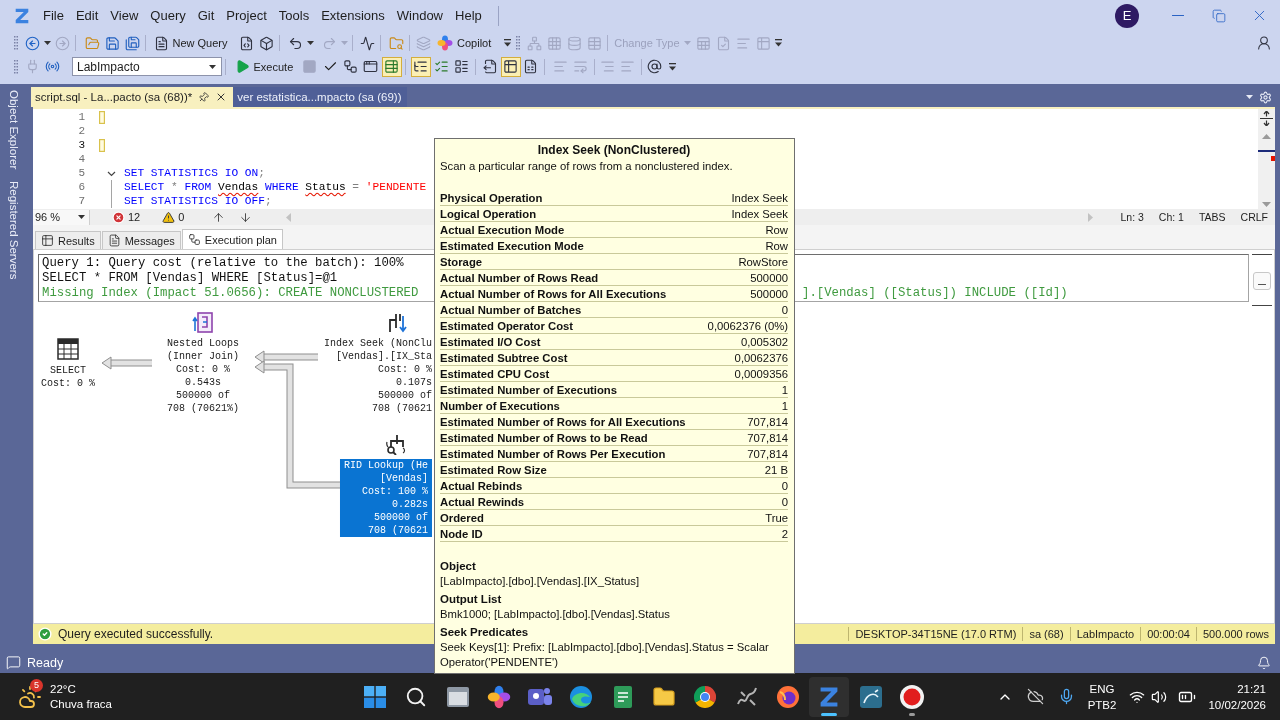  What do you see at coordinates (168, 15) in the screenshot?
I see `menu-item: Query` at bounding box center [168, 15].